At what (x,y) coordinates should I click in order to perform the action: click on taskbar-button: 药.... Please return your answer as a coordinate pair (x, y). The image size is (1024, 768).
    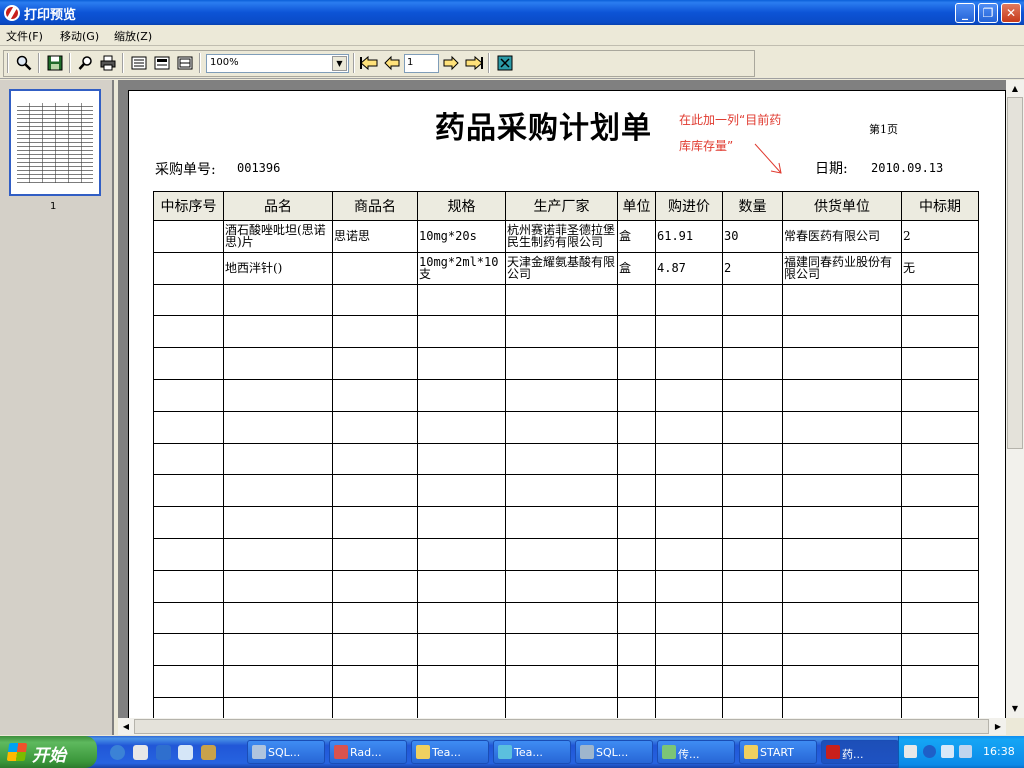
    Looking at the image, I should click on (860, 752).